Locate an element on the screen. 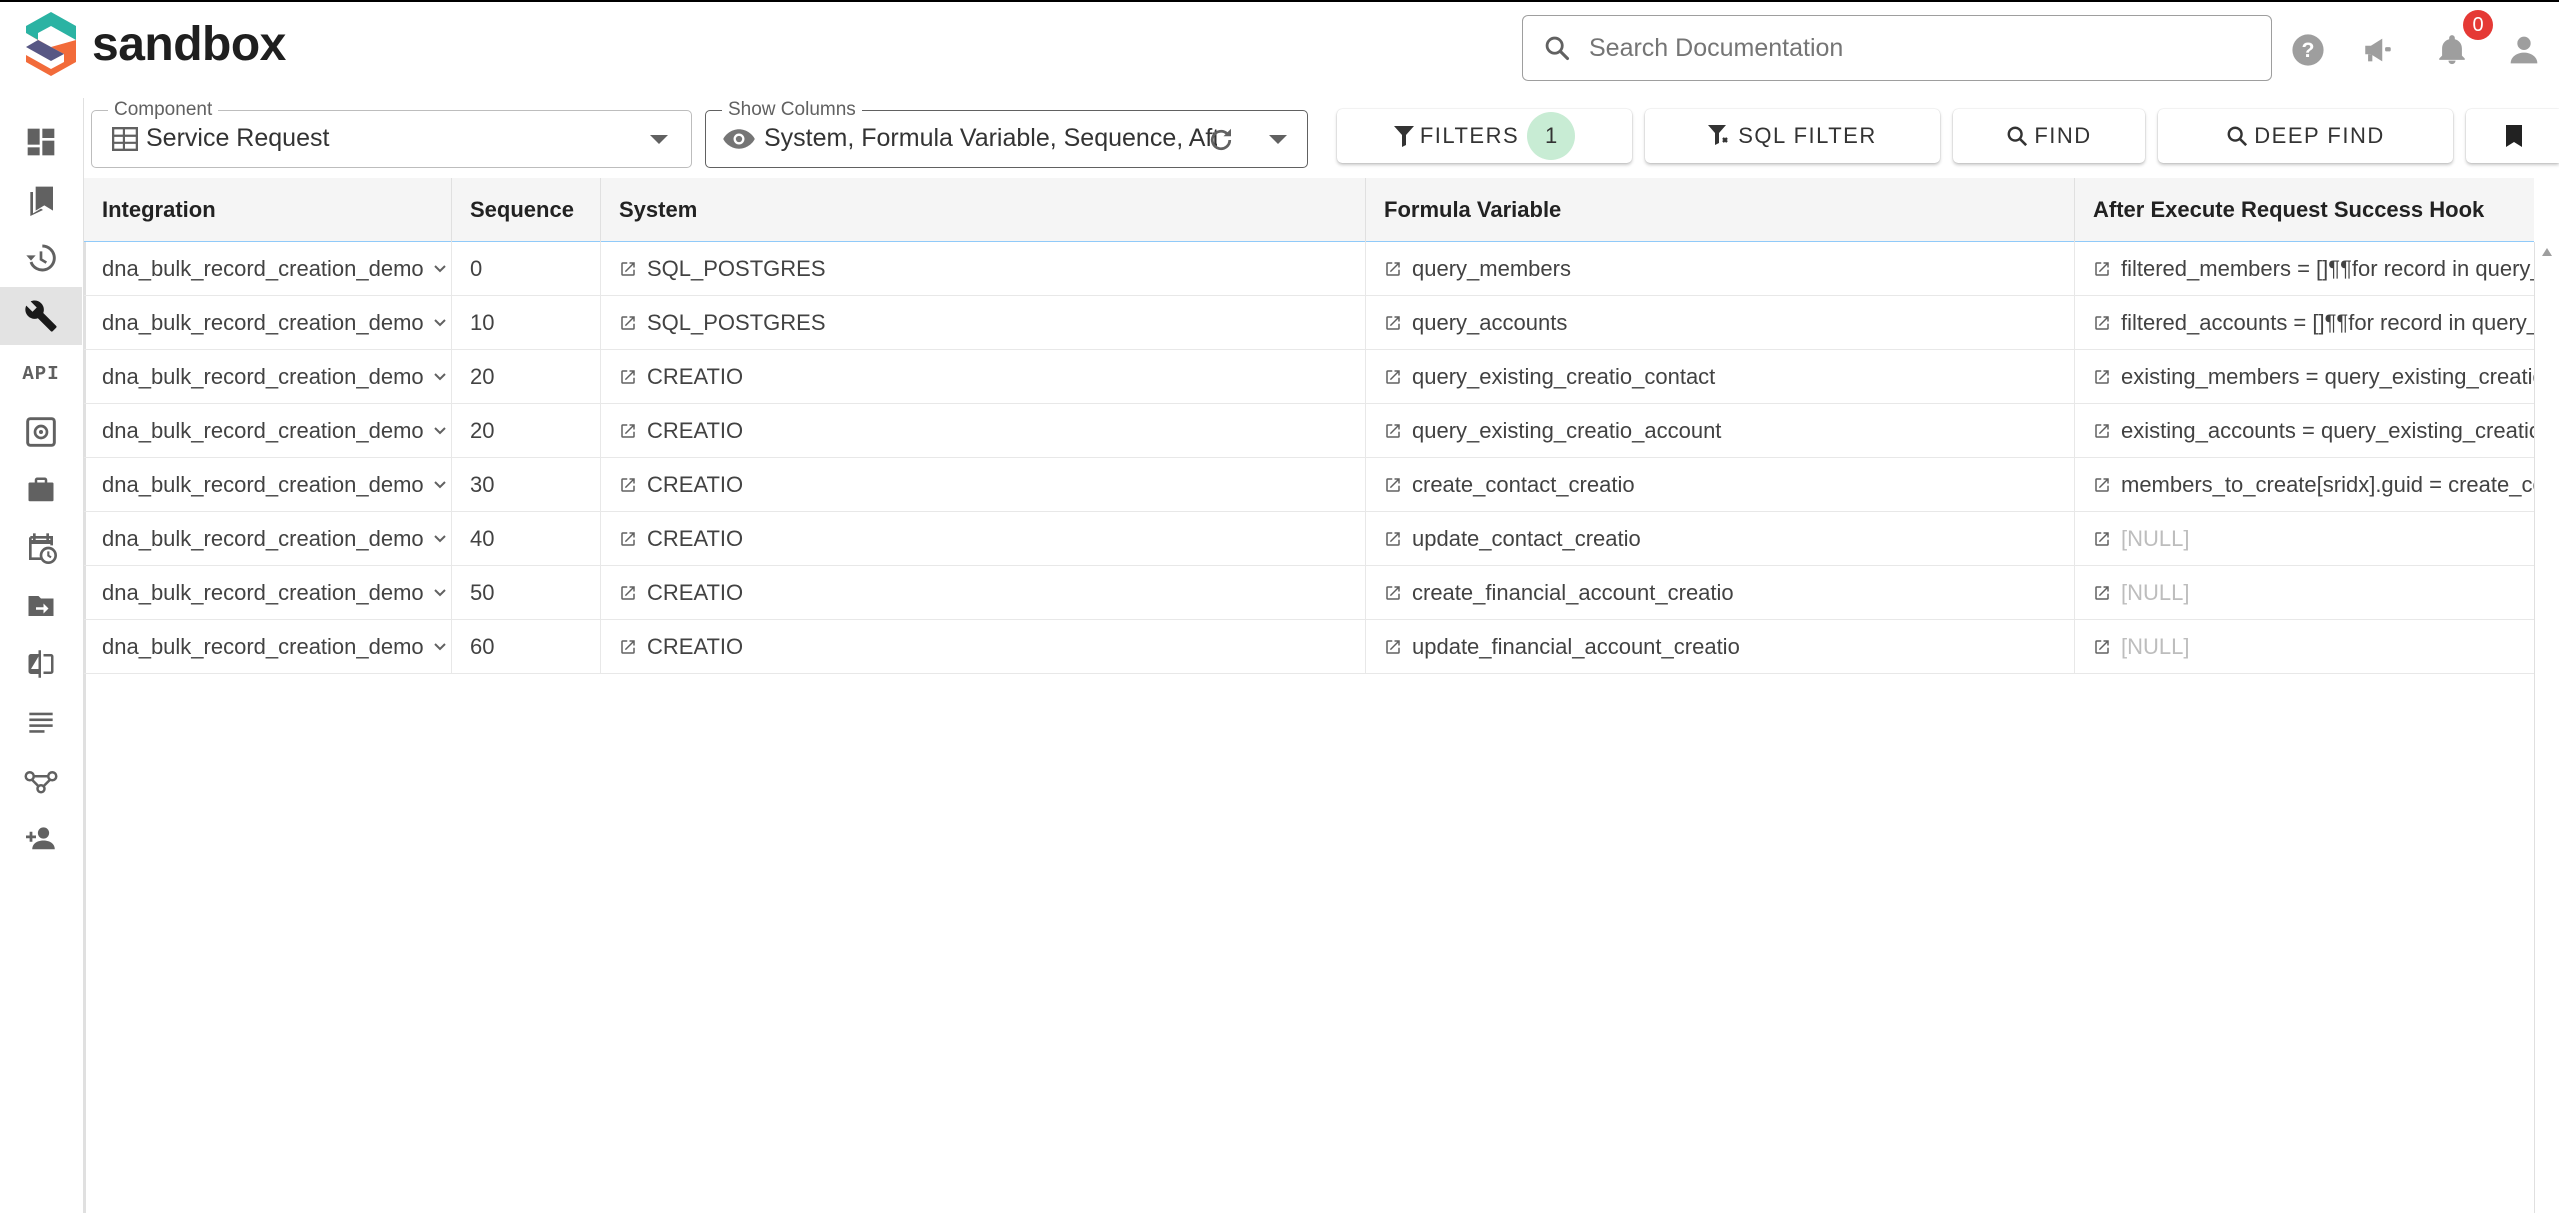  sidebar-item-jobs is located at coordinates (41, 490).